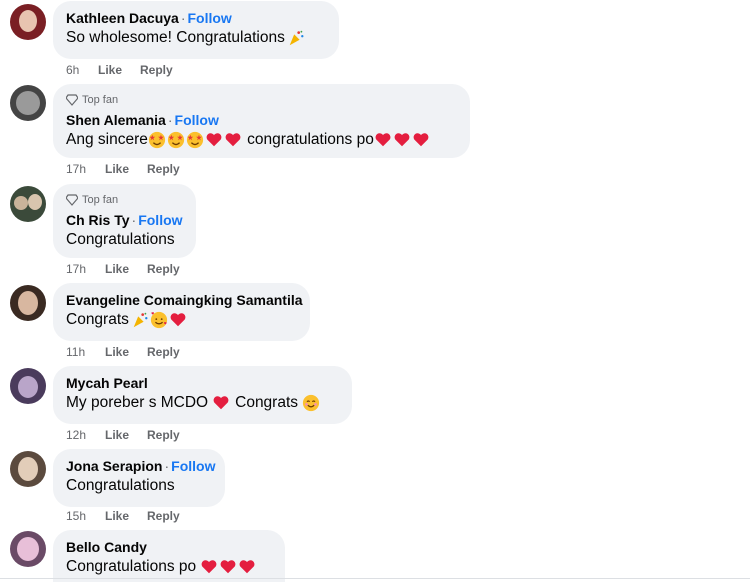 The height and width of the screenshot is (582, 750). What do you see at coordinates (128, 70) in the screenshot?
I see `comment-actions: 6h Like Reply` at bounding box center [128, 70].